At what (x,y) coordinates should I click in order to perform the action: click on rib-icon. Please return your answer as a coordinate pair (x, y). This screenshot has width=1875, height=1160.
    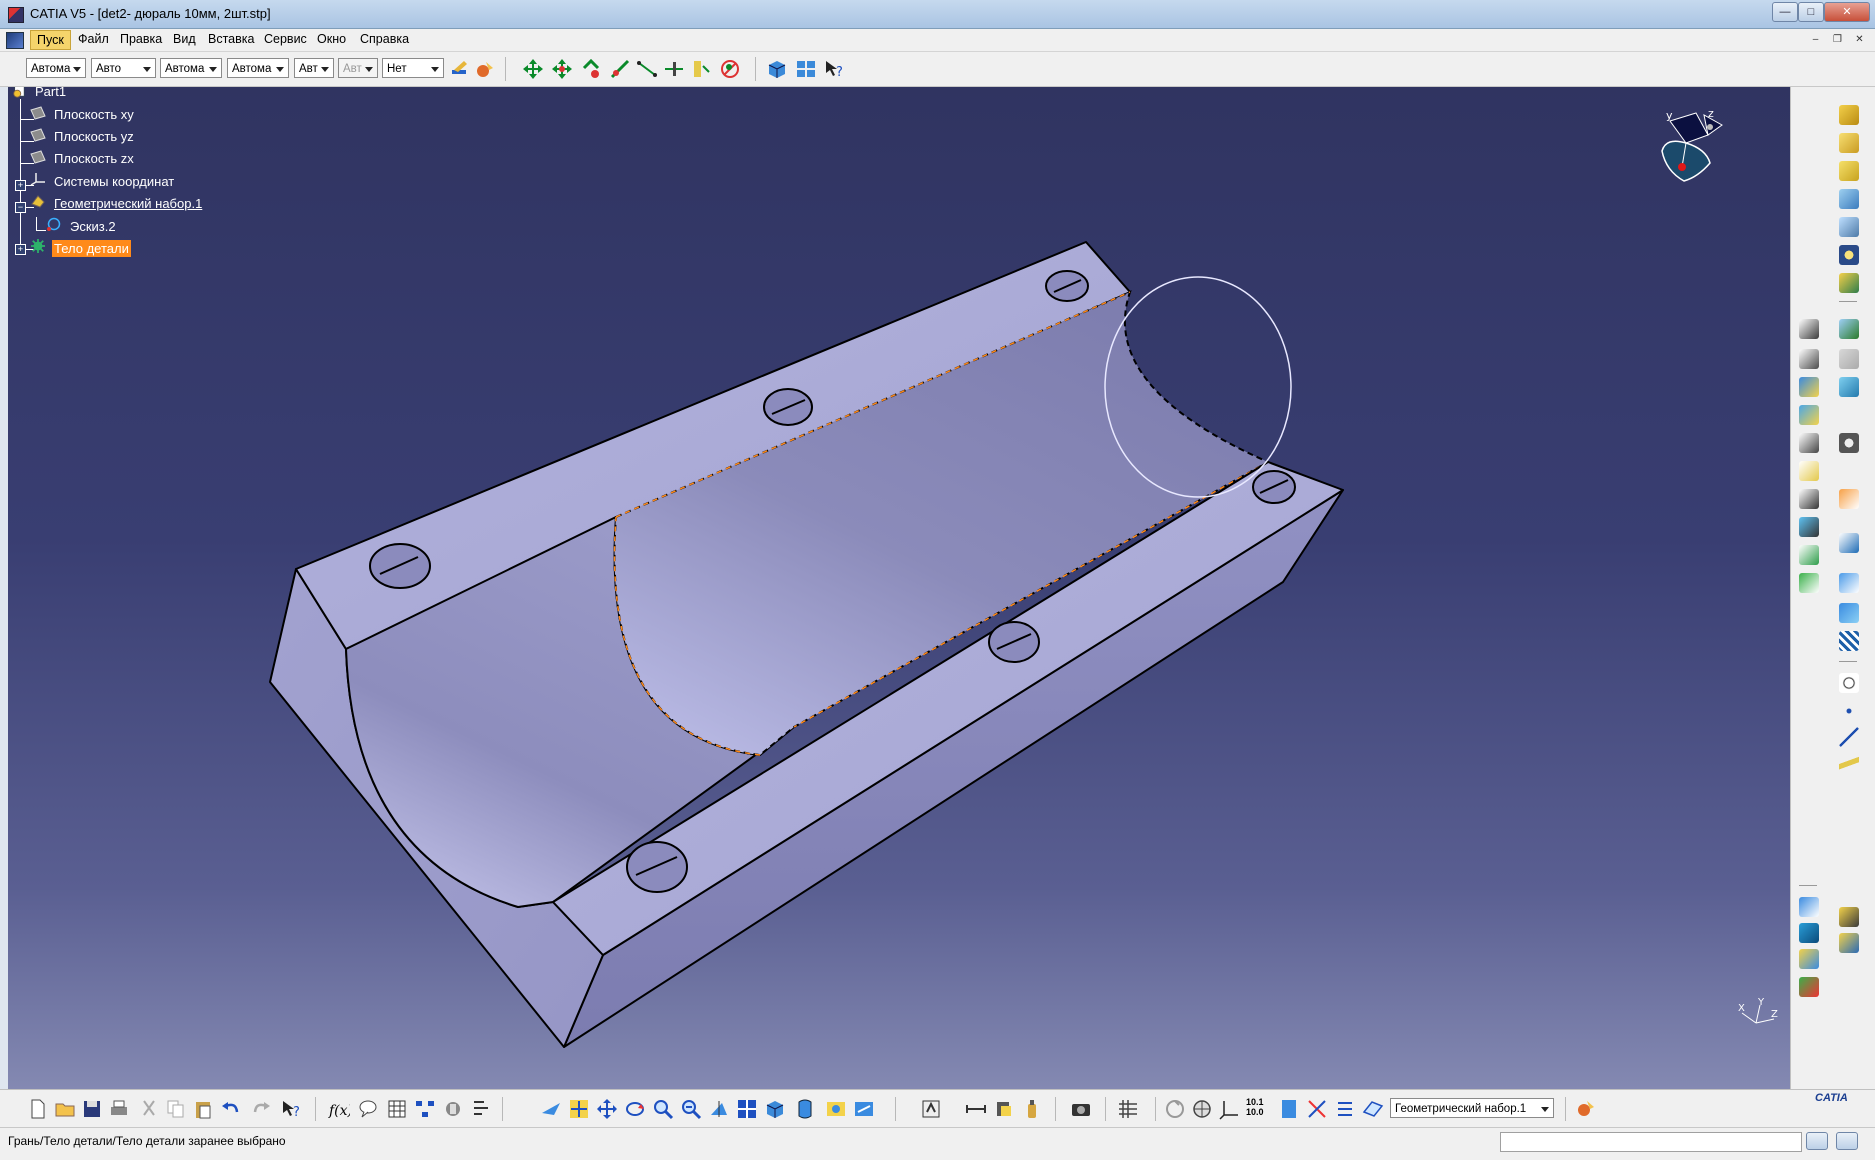
    Looking at the image, I should click on (1849, 255).